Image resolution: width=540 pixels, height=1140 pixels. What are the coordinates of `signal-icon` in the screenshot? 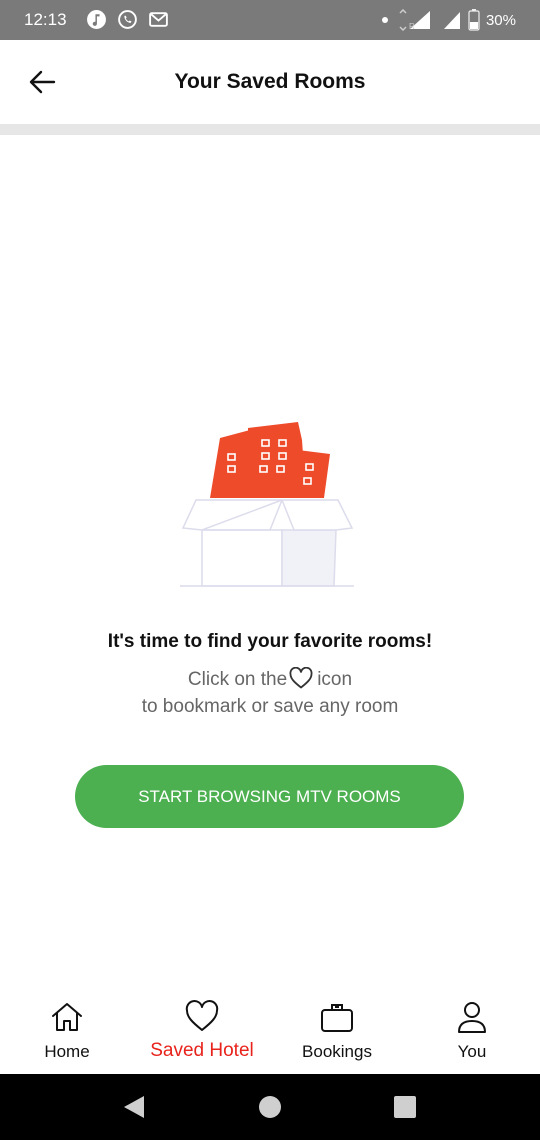 It's located at (451, 20).